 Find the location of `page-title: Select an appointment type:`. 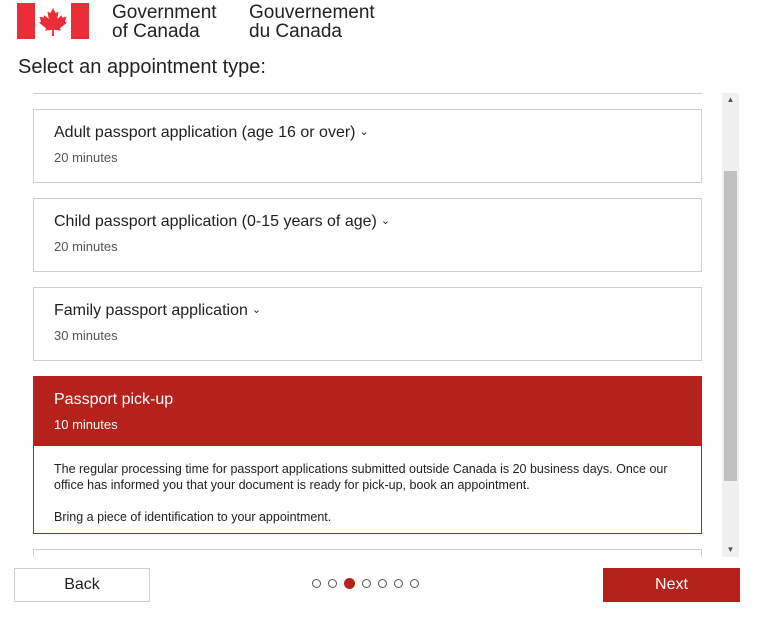

page-title: Select an appointment type: is located at coordinates (142, 67).